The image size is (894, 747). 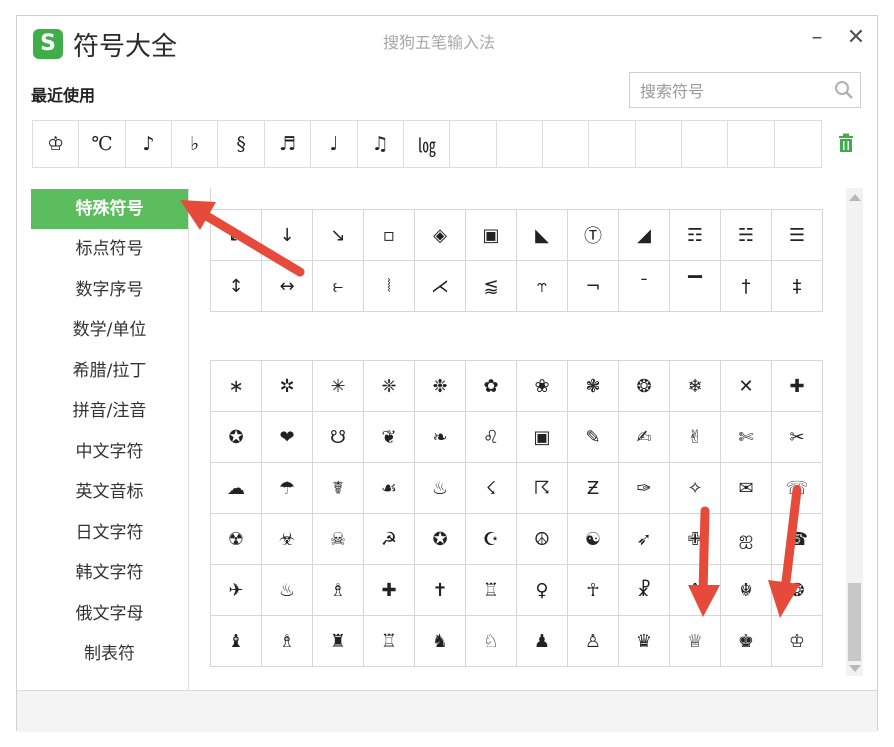 What do you see at coordinates (856, 38) in the screenshot?
I see `close-button: ✕` at bounding box center [856, 38].